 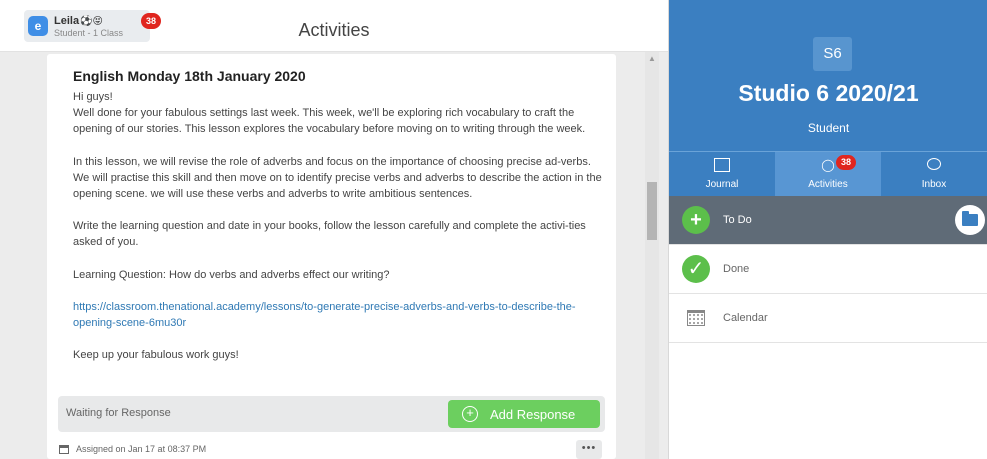 What do you see at coordinates (722, 174) in the screenshot?
I see `tab-journal: Journal` at bounding box center [722, 174].